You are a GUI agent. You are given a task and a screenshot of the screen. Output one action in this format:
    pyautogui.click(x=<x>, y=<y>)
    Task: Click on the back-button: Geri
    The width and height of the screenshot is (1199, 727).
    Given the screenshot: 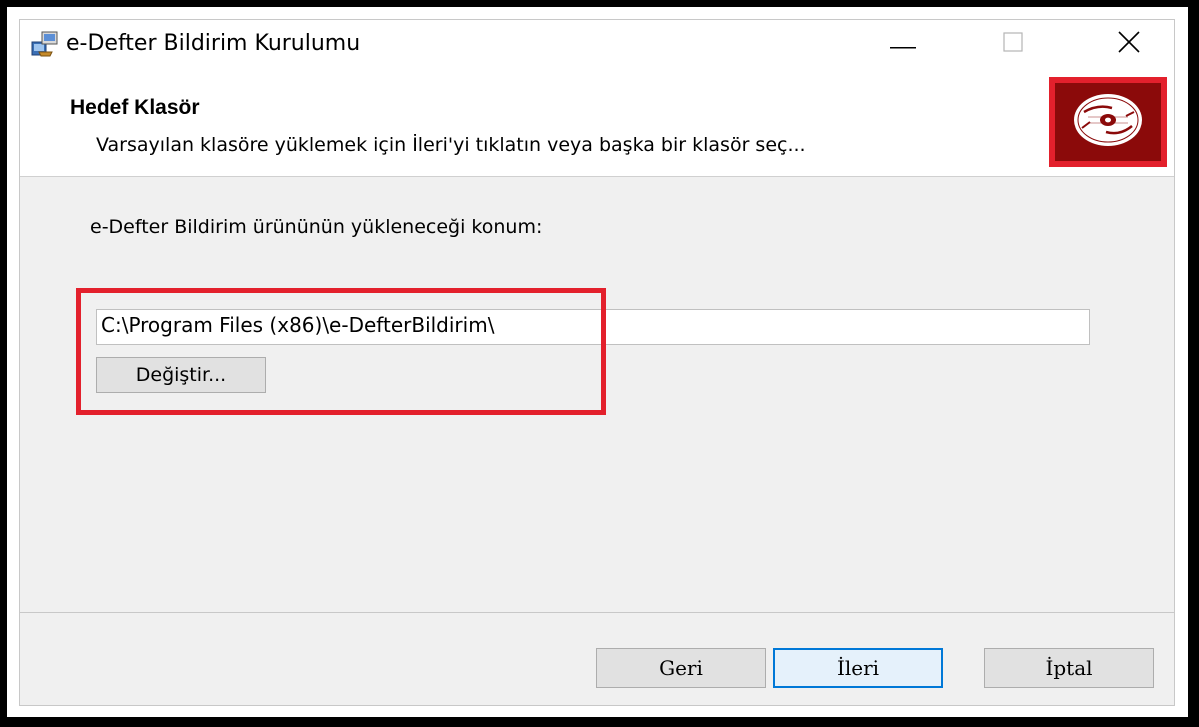 What is the action you would take?
    pyautogui.click(x=681, y=668)
    